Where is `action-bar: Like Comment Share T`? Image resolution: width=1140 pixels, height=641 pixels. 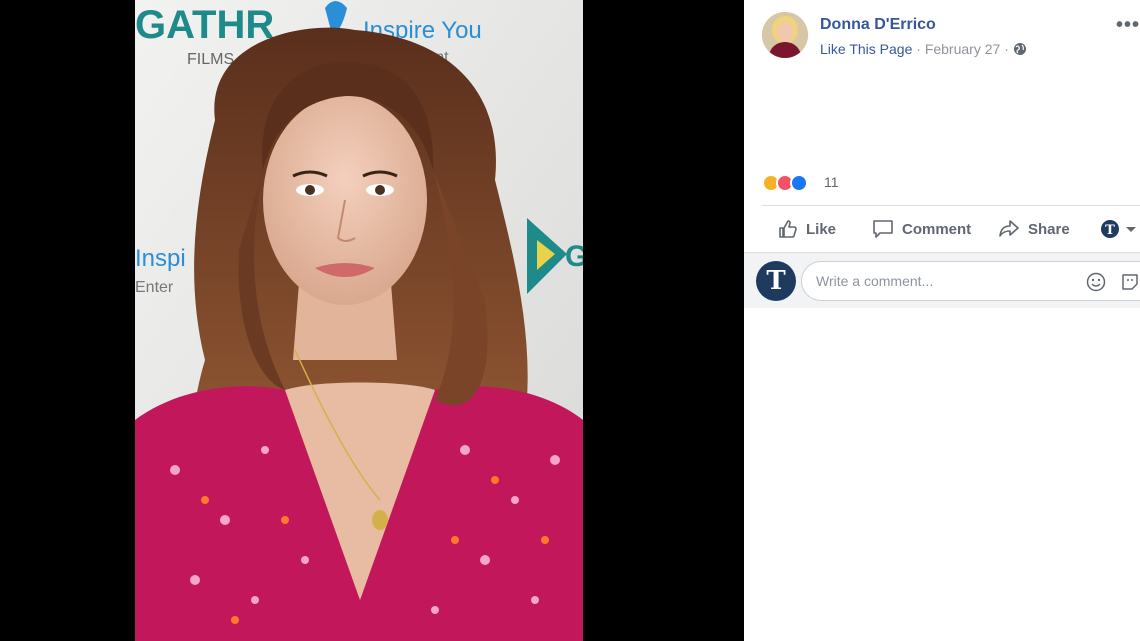
action-bar: Like Comment Share T is located at coordinates (951, 229).